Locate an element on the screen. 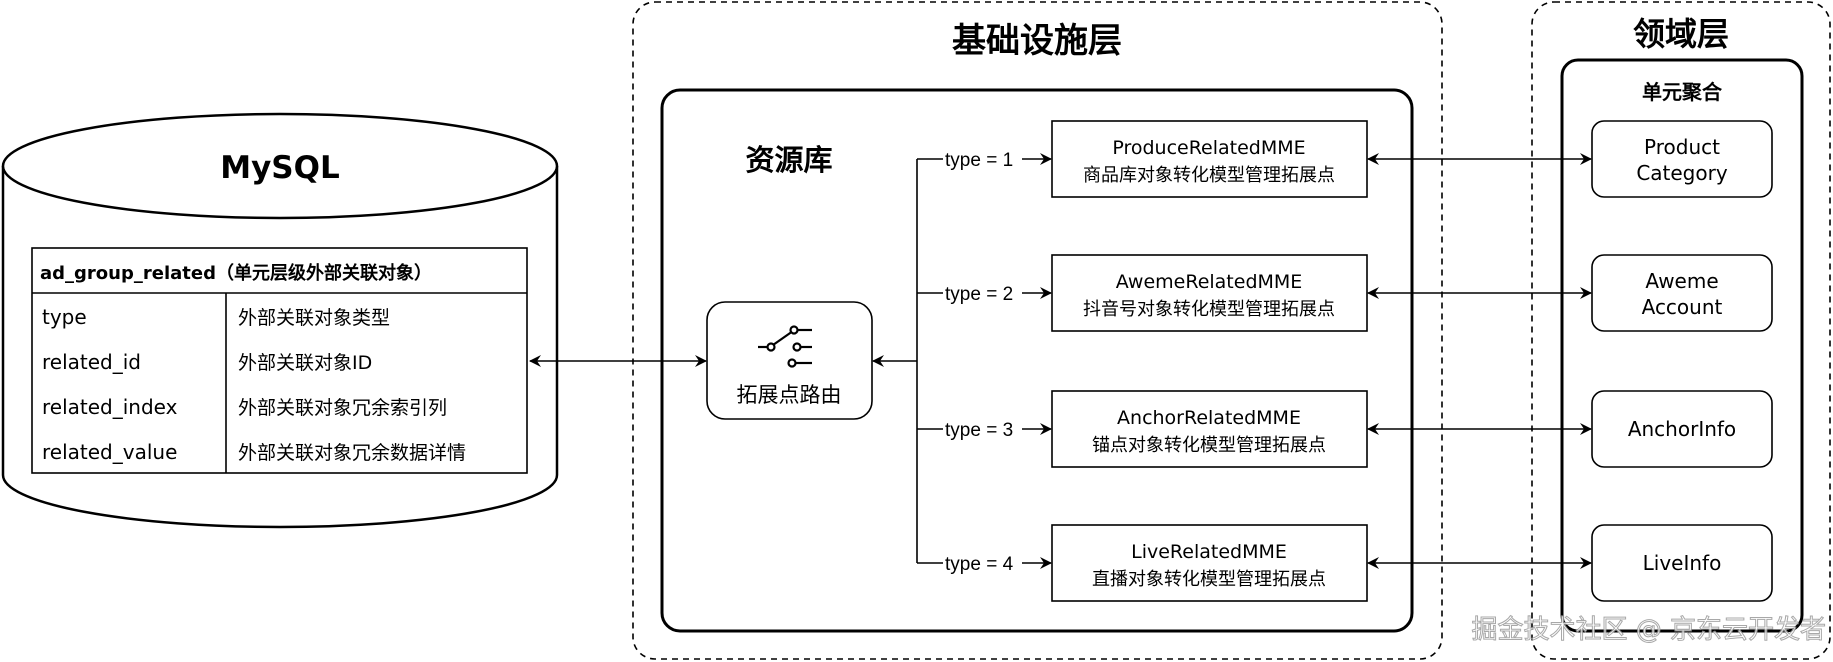 Image resolution: width=1833 pixels, height=662 pixels. entity-box: LiveInfo is located at coordinates (1682, 563).